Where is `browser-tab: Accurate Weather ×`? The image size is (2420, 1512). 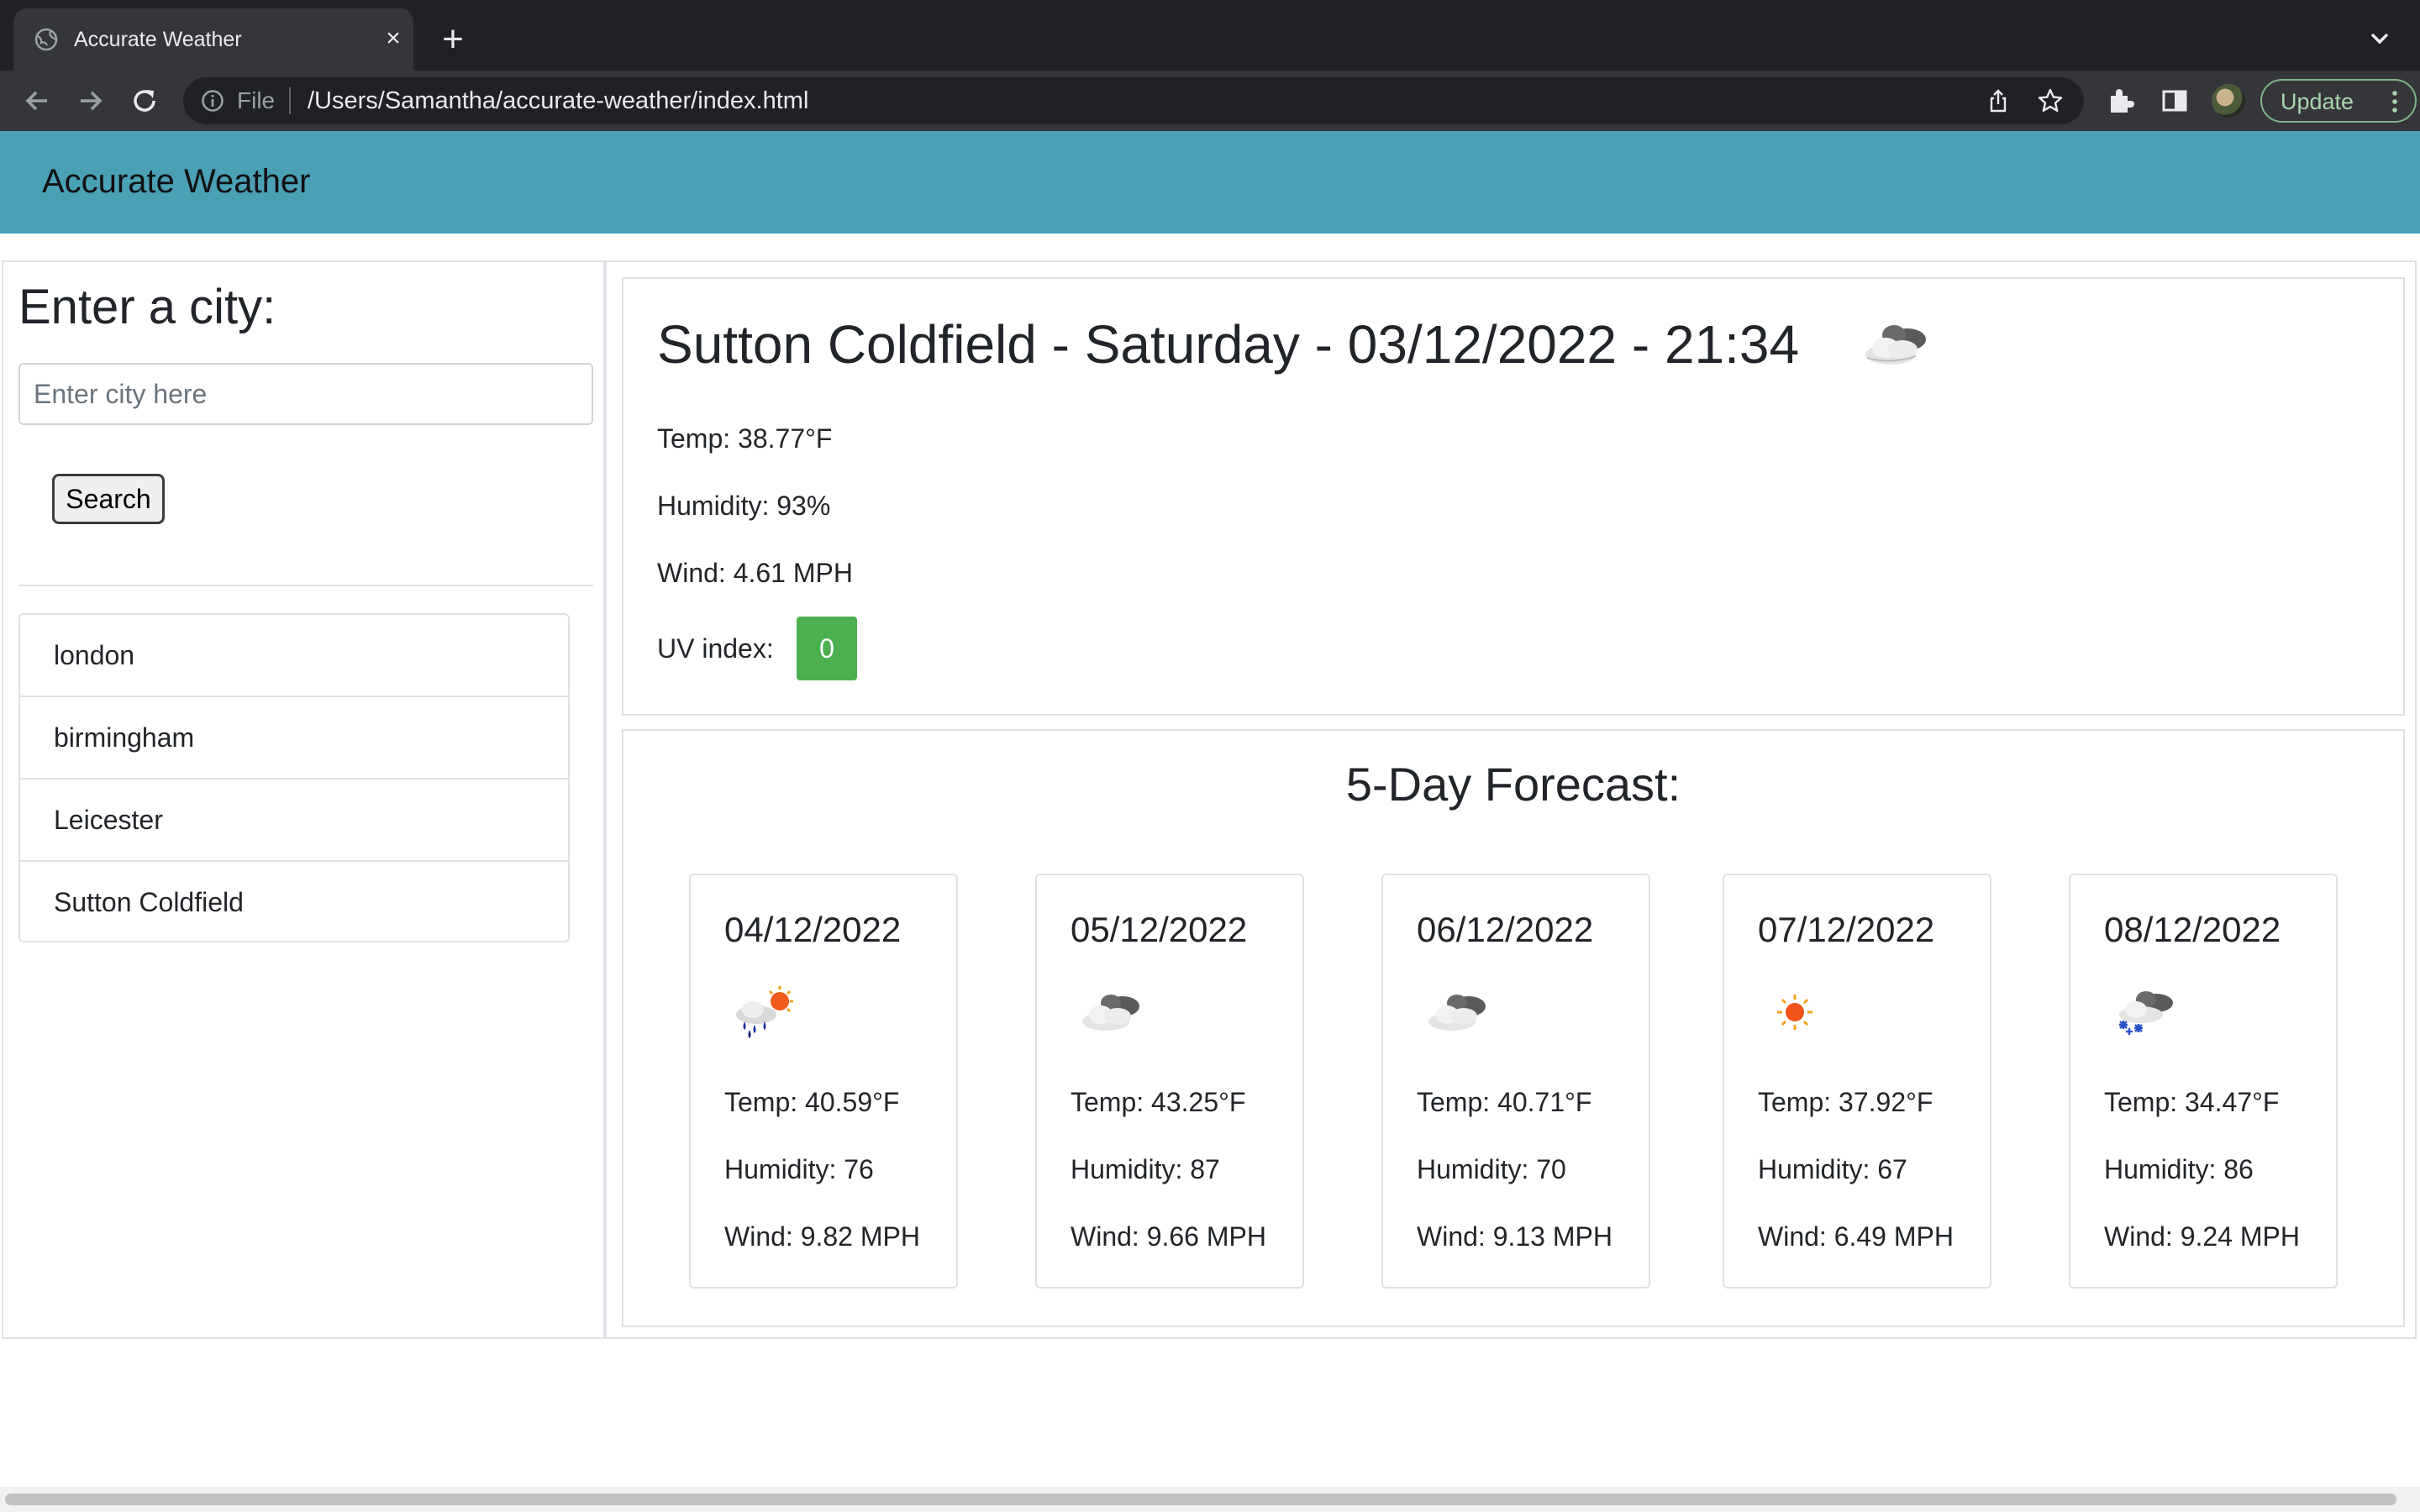 browser-tab: Accurate Weather × is located at coordinates (213, 39).